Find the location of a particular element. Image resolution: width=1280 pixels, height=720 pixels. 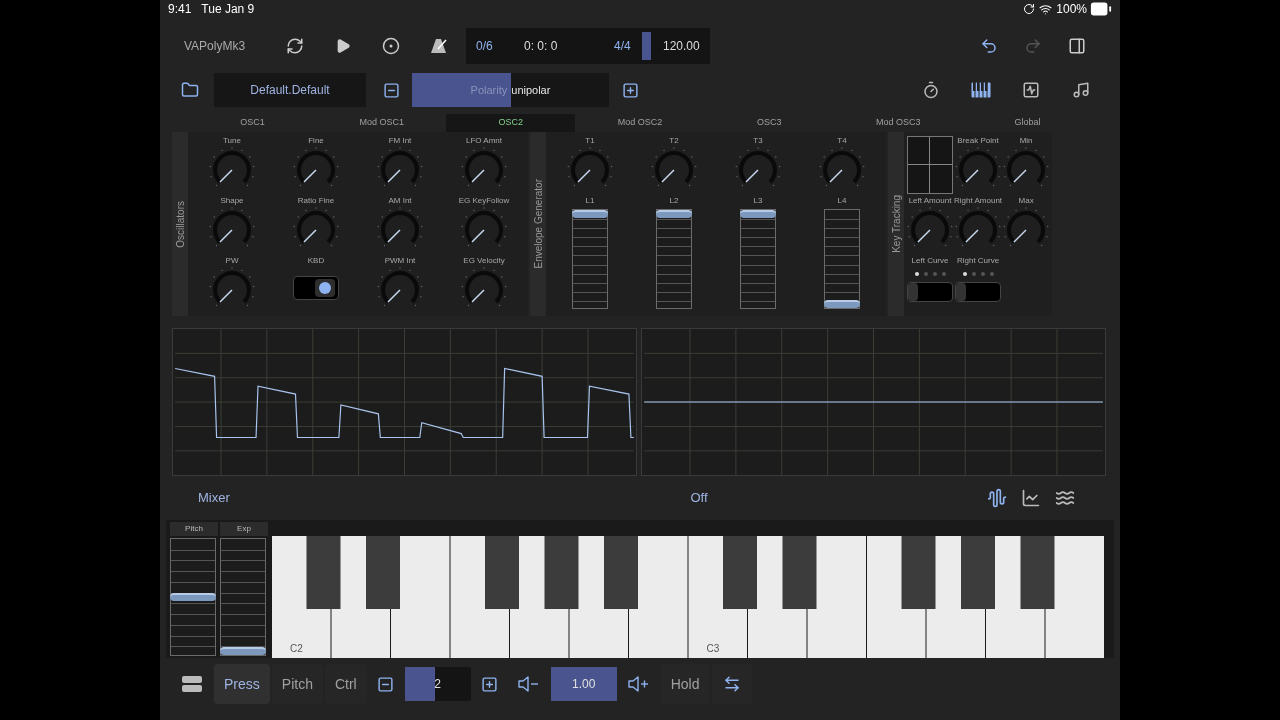

wifi-icon is located at coordinates (1046, 9).